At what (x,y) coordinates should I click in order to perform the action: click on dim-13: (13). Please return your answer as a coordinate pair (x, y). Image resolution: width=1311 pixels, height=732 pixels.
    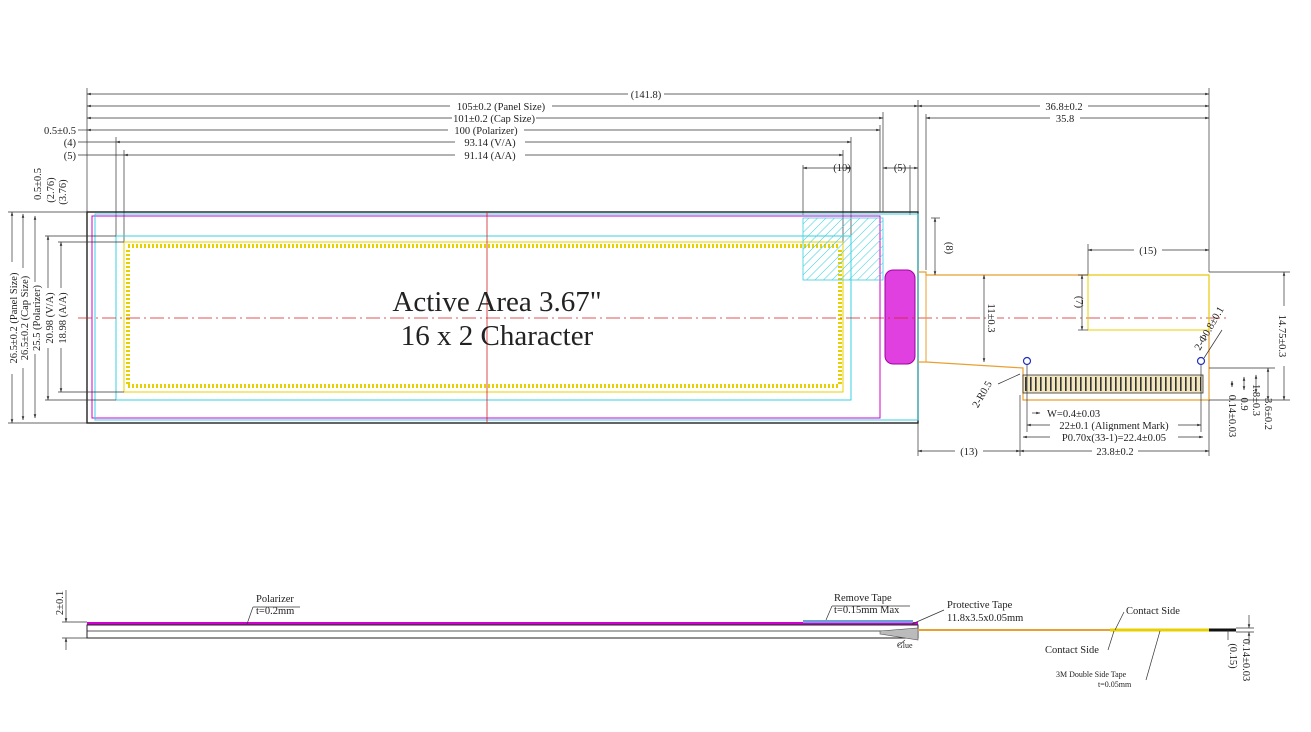
    Looking at the image, I should click on (969, 452).